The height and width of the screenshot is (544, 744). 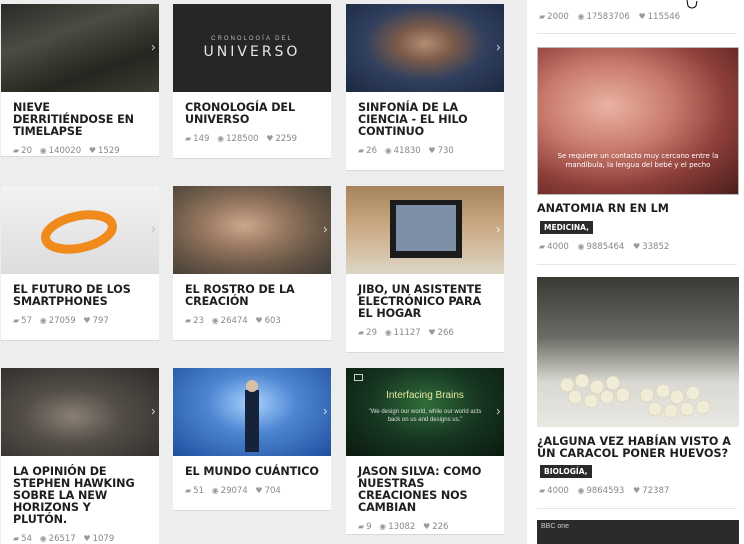 I want to click on photo-frame-graphic, so click(x=426, y=229).